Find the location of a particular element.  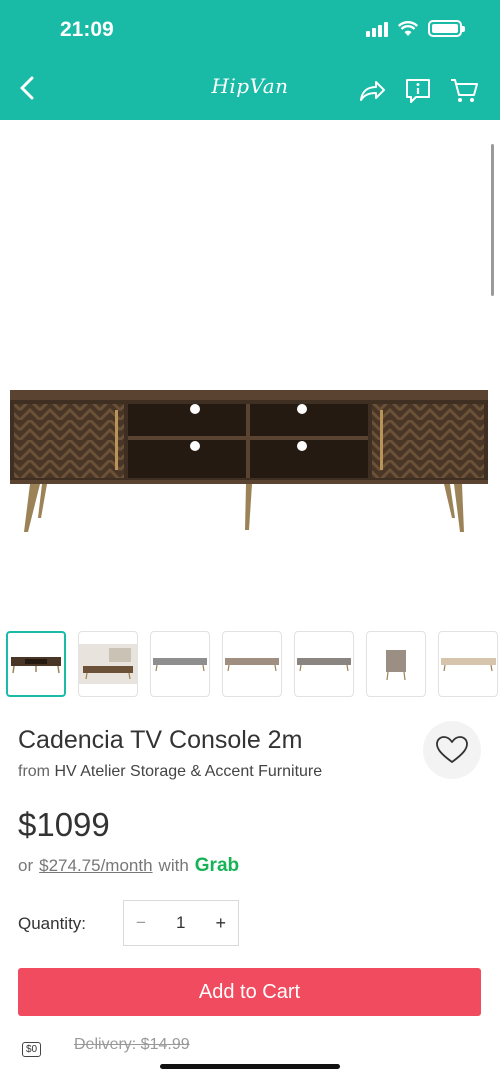

heart-icon is located at coordinates (452, 749).